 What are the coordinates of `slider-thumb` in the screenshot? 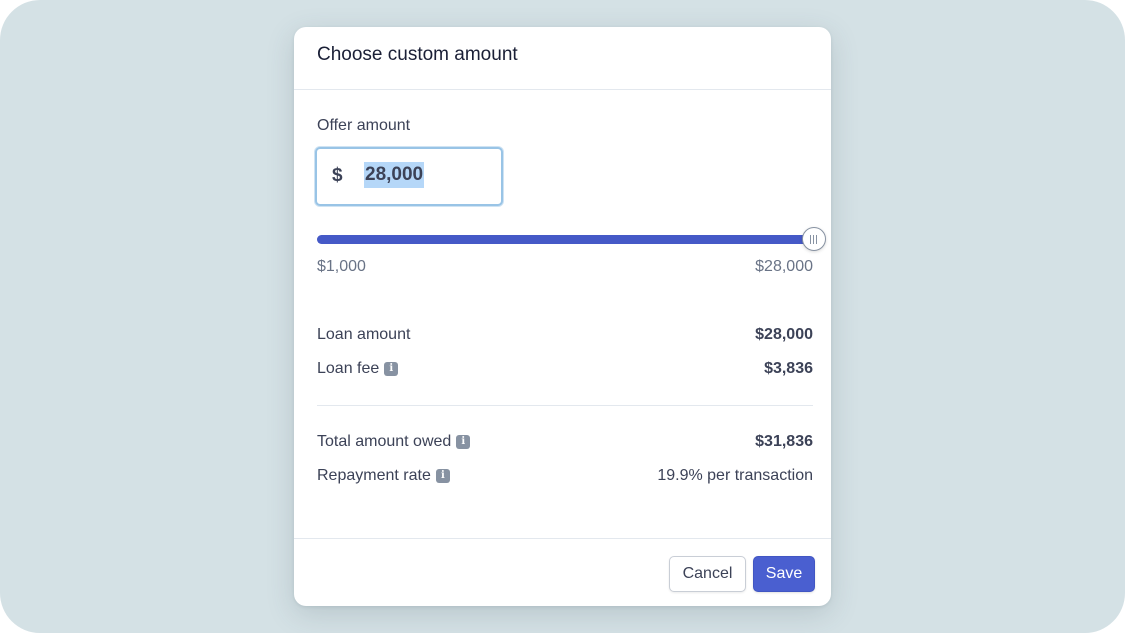 It's located at (814, 239).